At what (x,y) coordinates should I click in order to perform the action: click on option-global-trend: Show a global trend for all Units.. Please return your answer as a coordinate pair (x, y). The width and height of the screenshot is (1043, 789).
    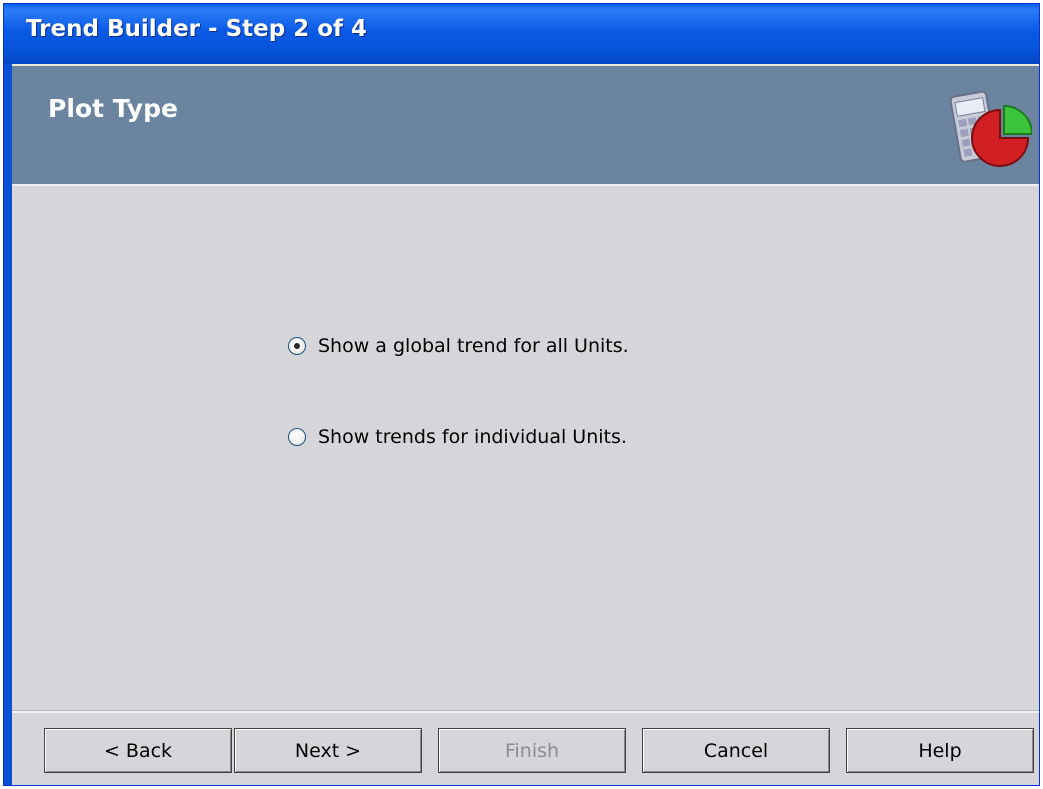
    Looking at the image, I should click on (458, 346).